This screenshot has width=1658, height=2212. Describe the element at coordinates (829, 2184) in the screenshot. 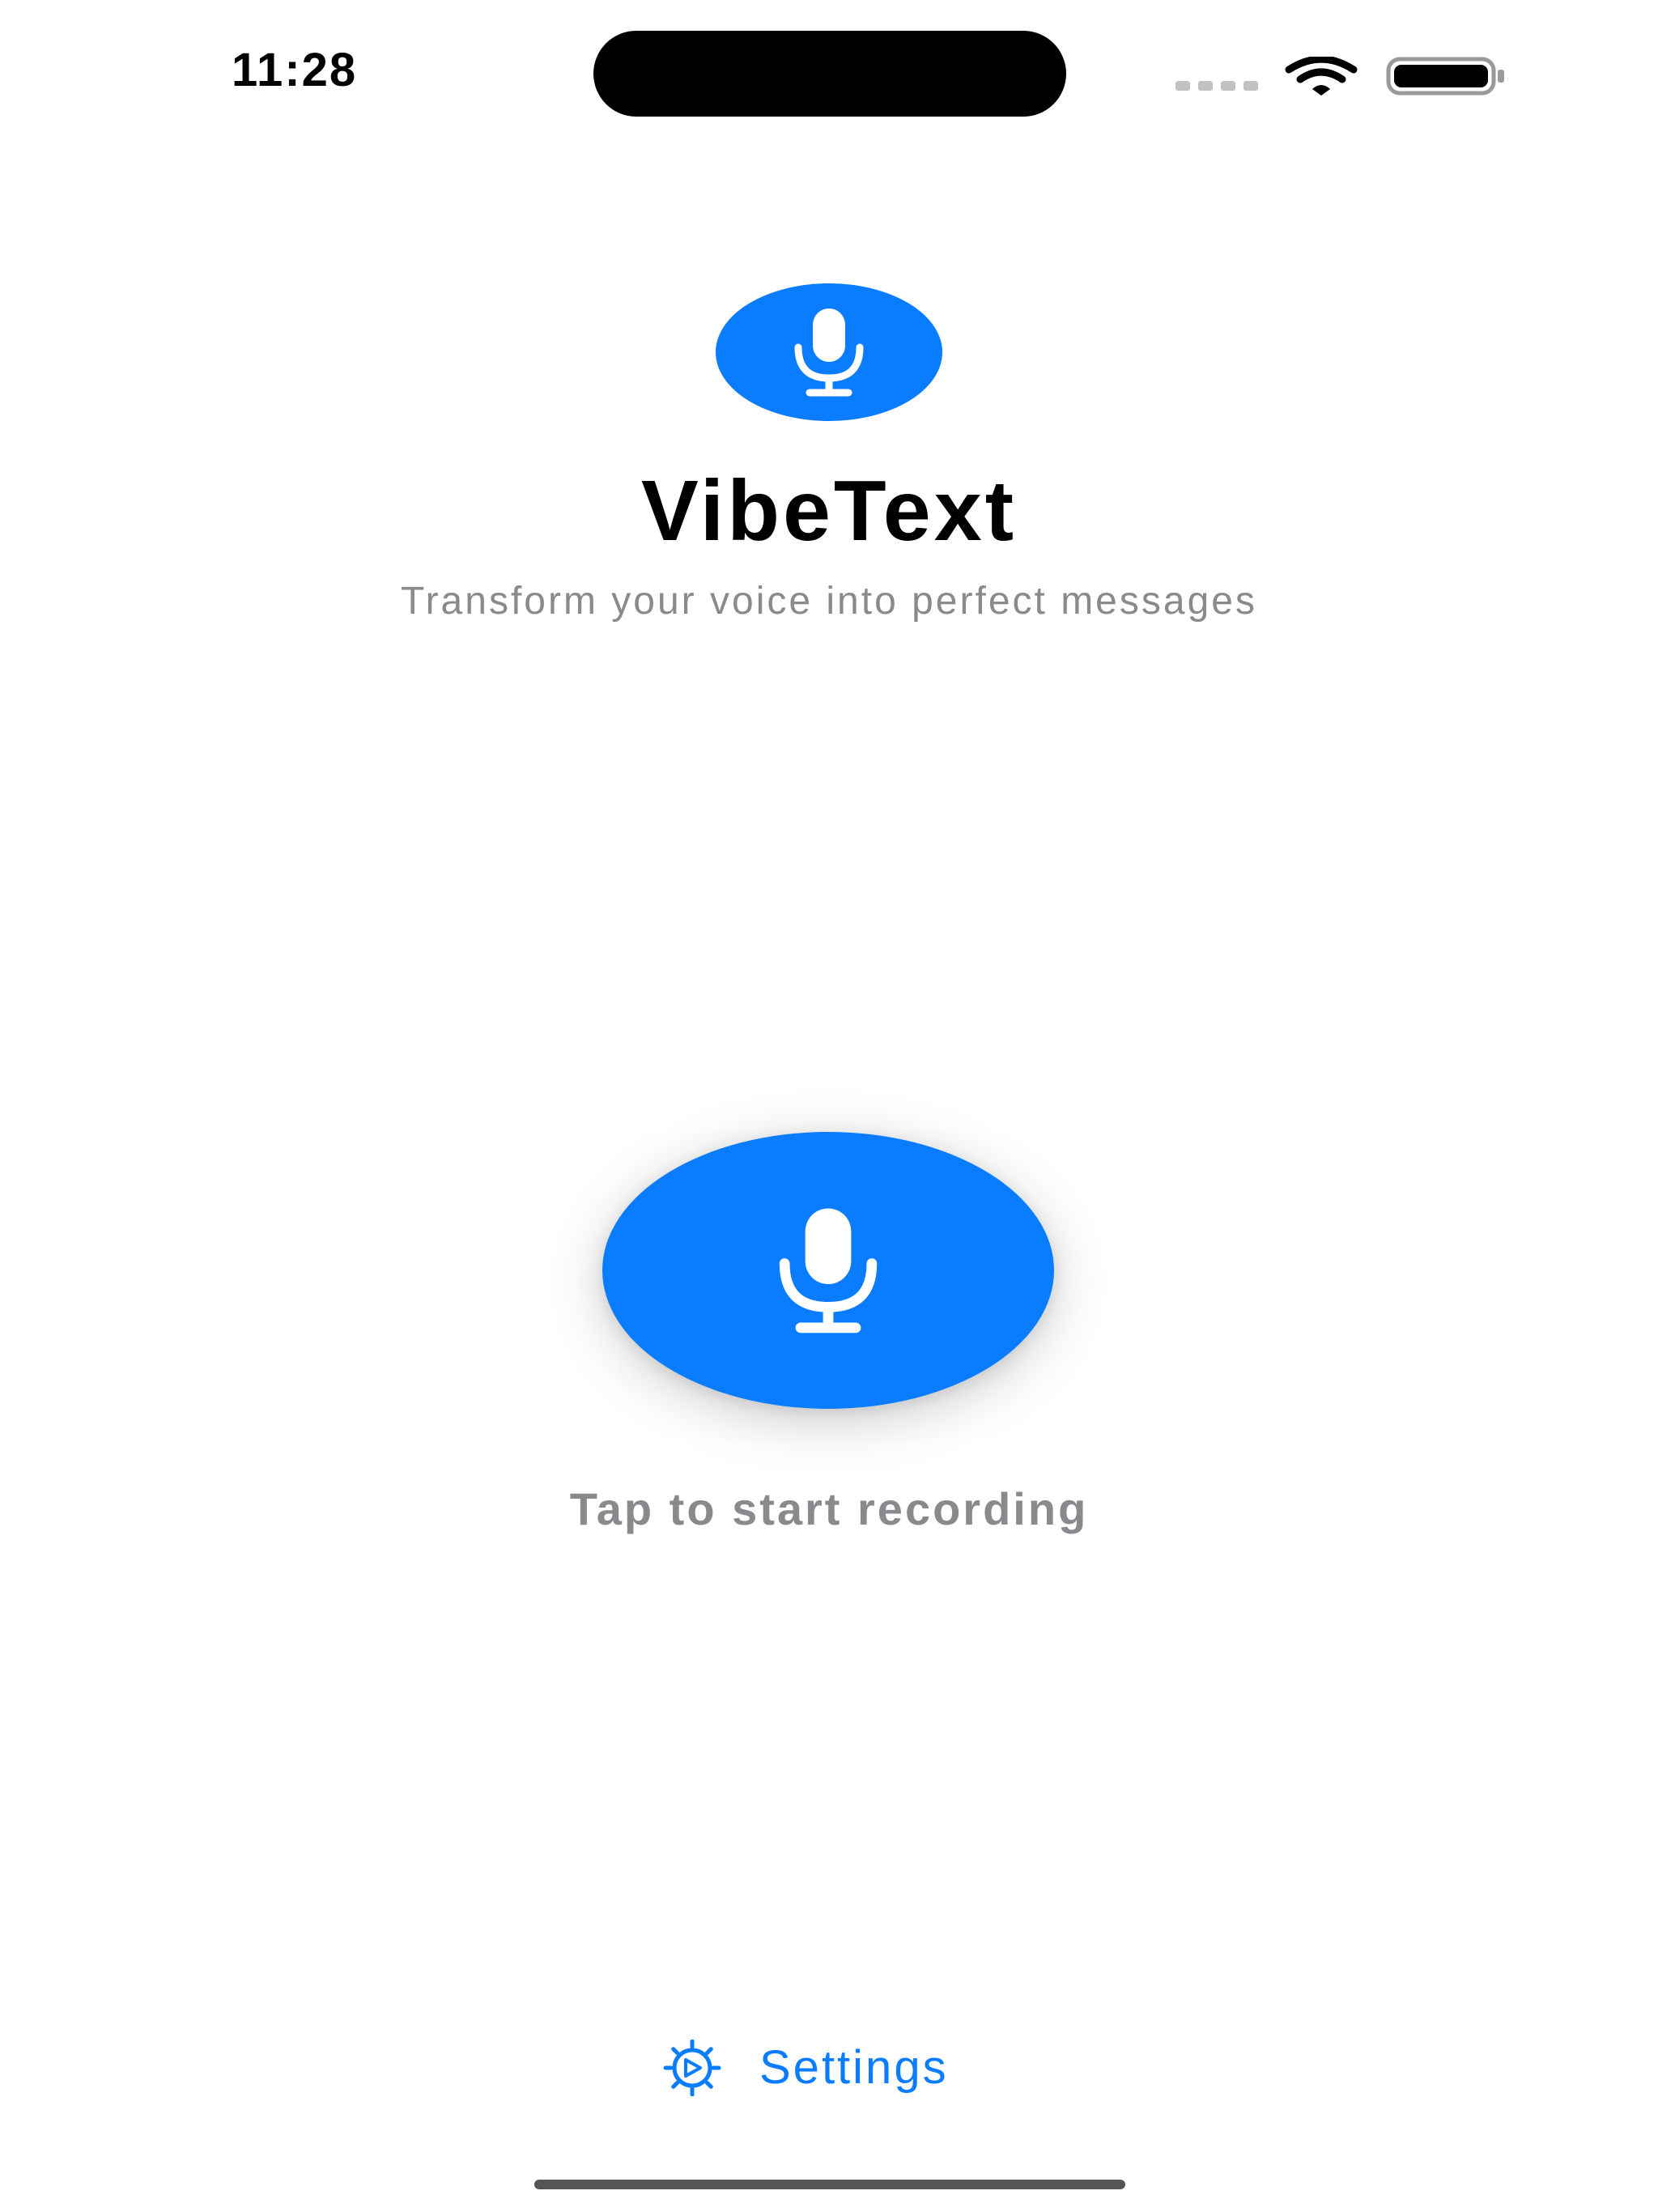

I see `home-indicator` at that location.